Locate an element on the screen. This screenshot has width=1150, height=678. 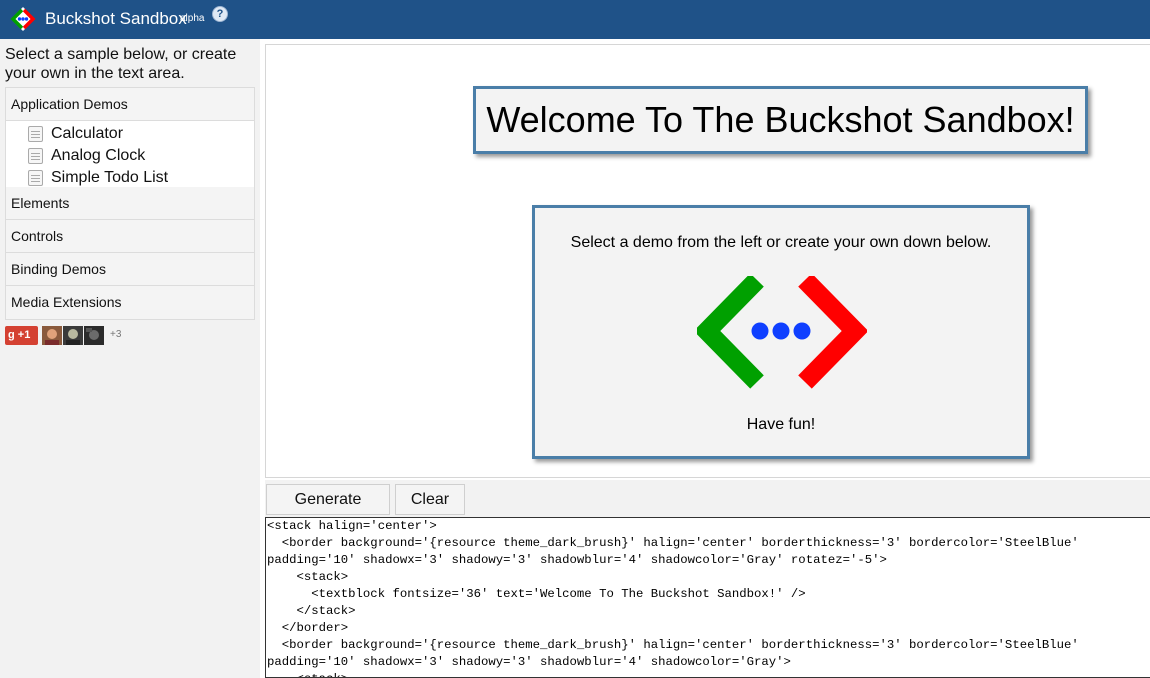
code-line: </stack> is located at coordinates (311, 611).